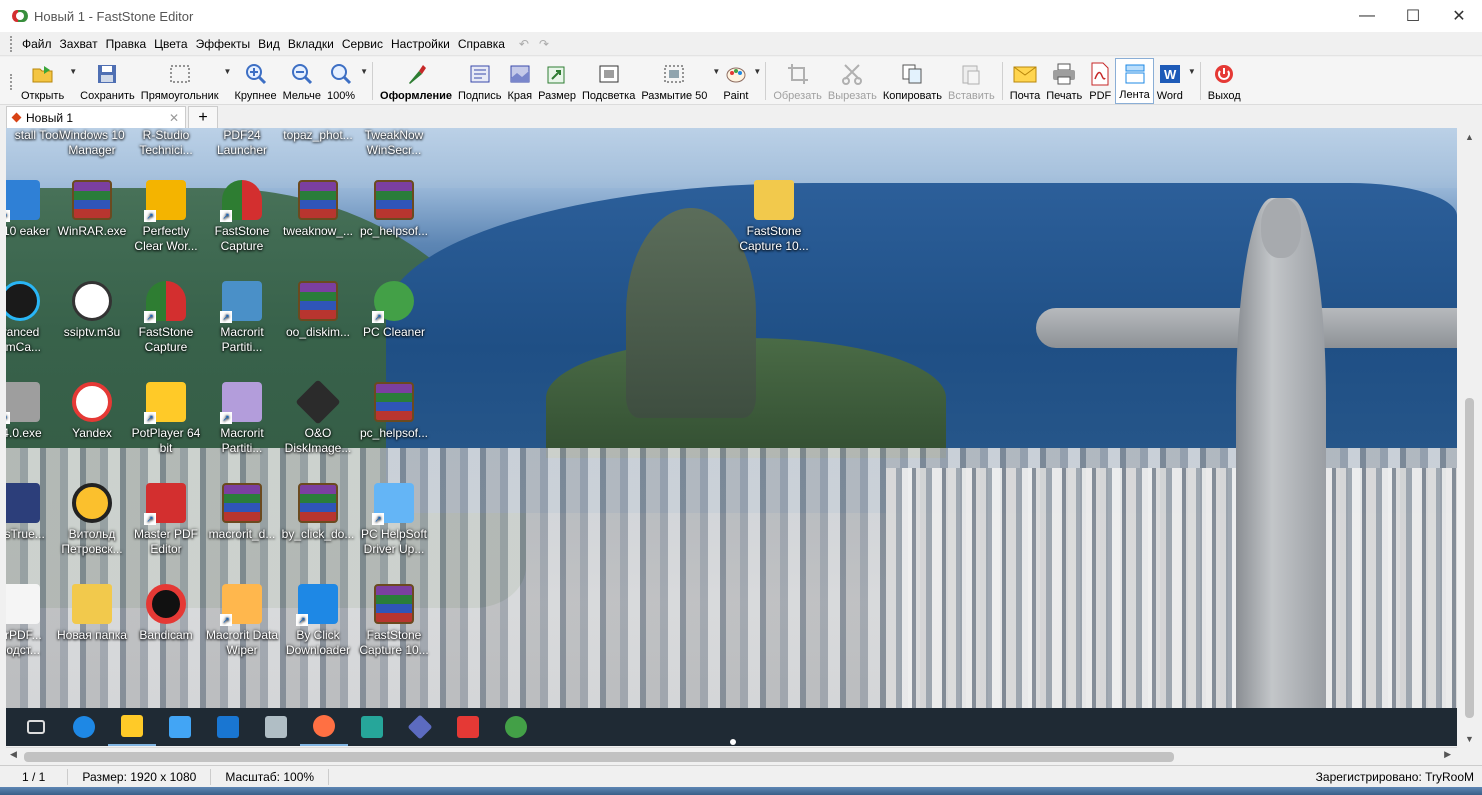  I want to click on menu-view: Вид, so click(269, 44).